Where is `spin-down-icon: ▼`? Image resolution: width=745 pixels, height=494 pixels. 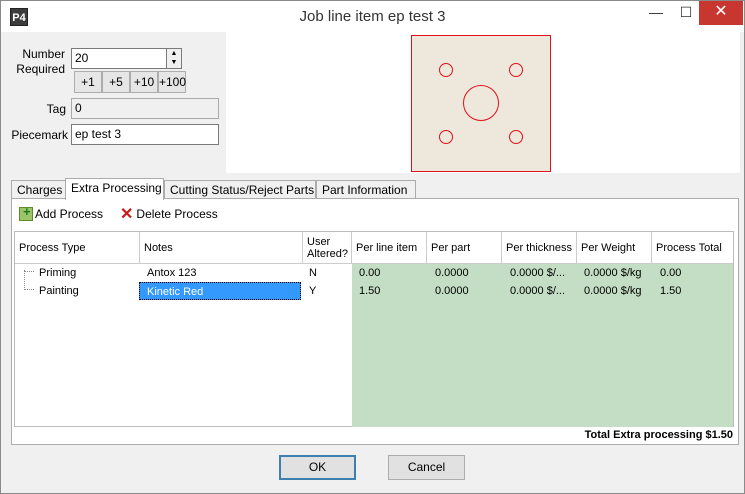 spin-down-icon: ▼ is located at coordinates (174, 62).